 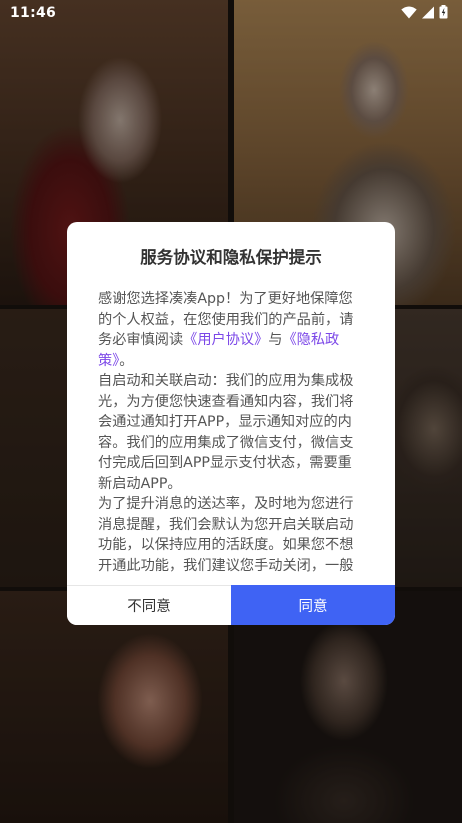 What do you see at coordinates (275, 340) in the screenshot?
I see `connector-text: 与` at bounding box center [275, 340].